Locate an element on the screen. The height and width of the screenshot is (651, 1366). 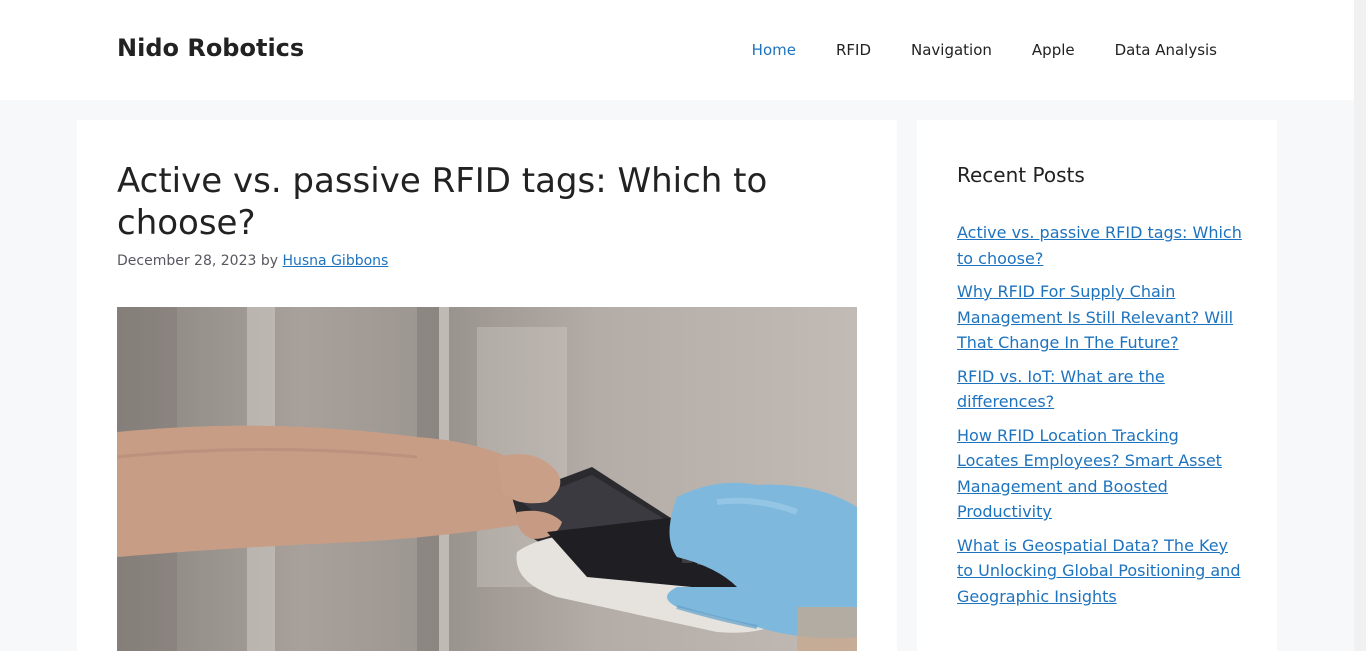
main-nav: Home RFID Navigation Apple Data Analysis is located at coordinates (984, 50).